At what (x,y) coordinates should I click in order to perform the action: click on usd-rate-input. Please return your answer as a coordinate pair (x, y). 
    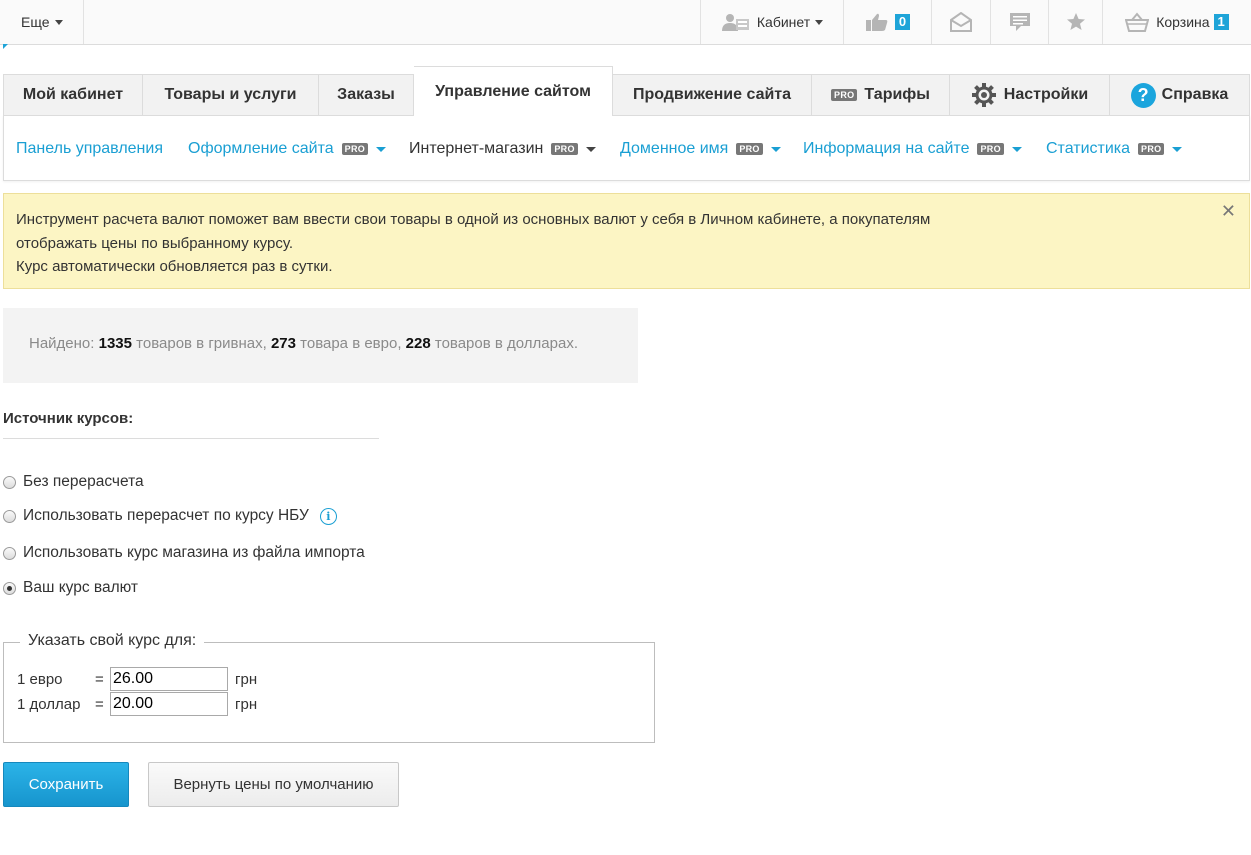
    Looking at the image, I should click on (169, 704).